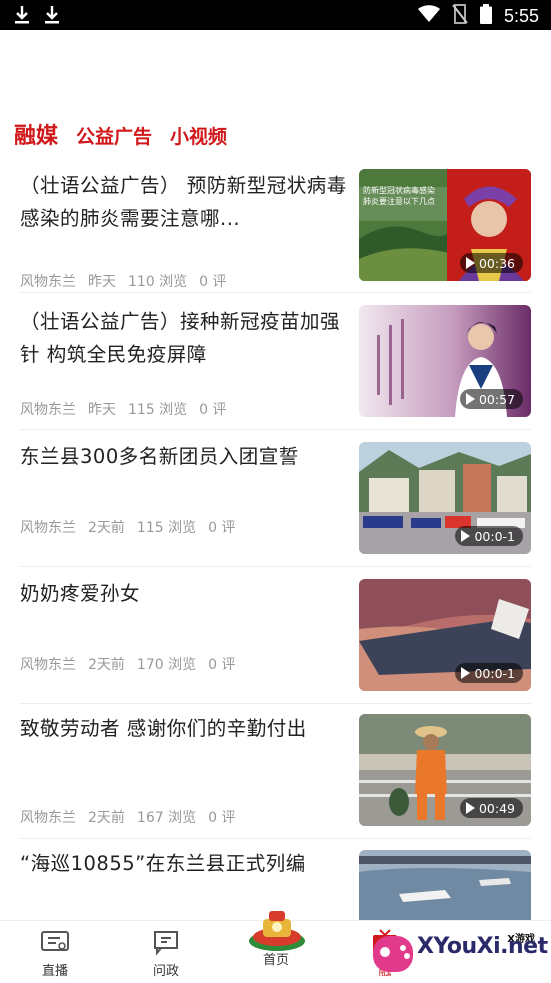  Describe the element at coordinates (166, 818) in the screenshot. I see `article-views: 167 浏览` at that location.